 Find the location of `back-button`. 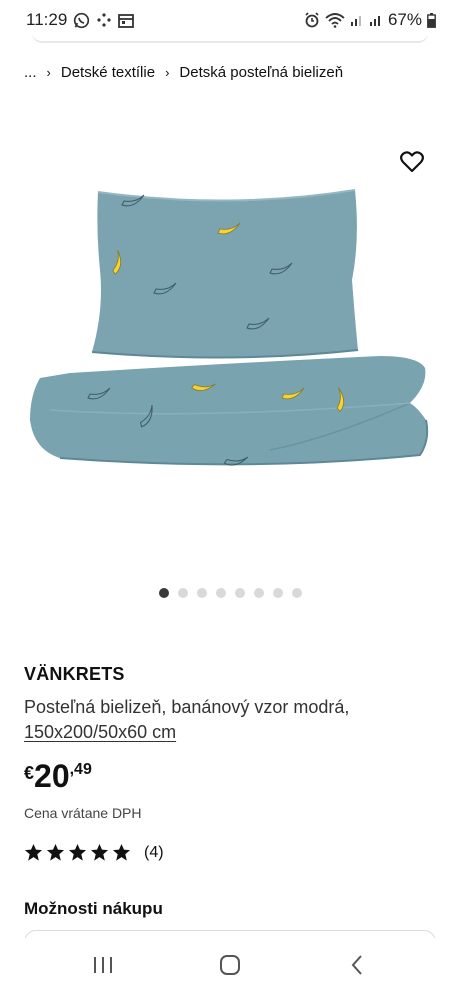

back-button is located at coordinates (357, 968).